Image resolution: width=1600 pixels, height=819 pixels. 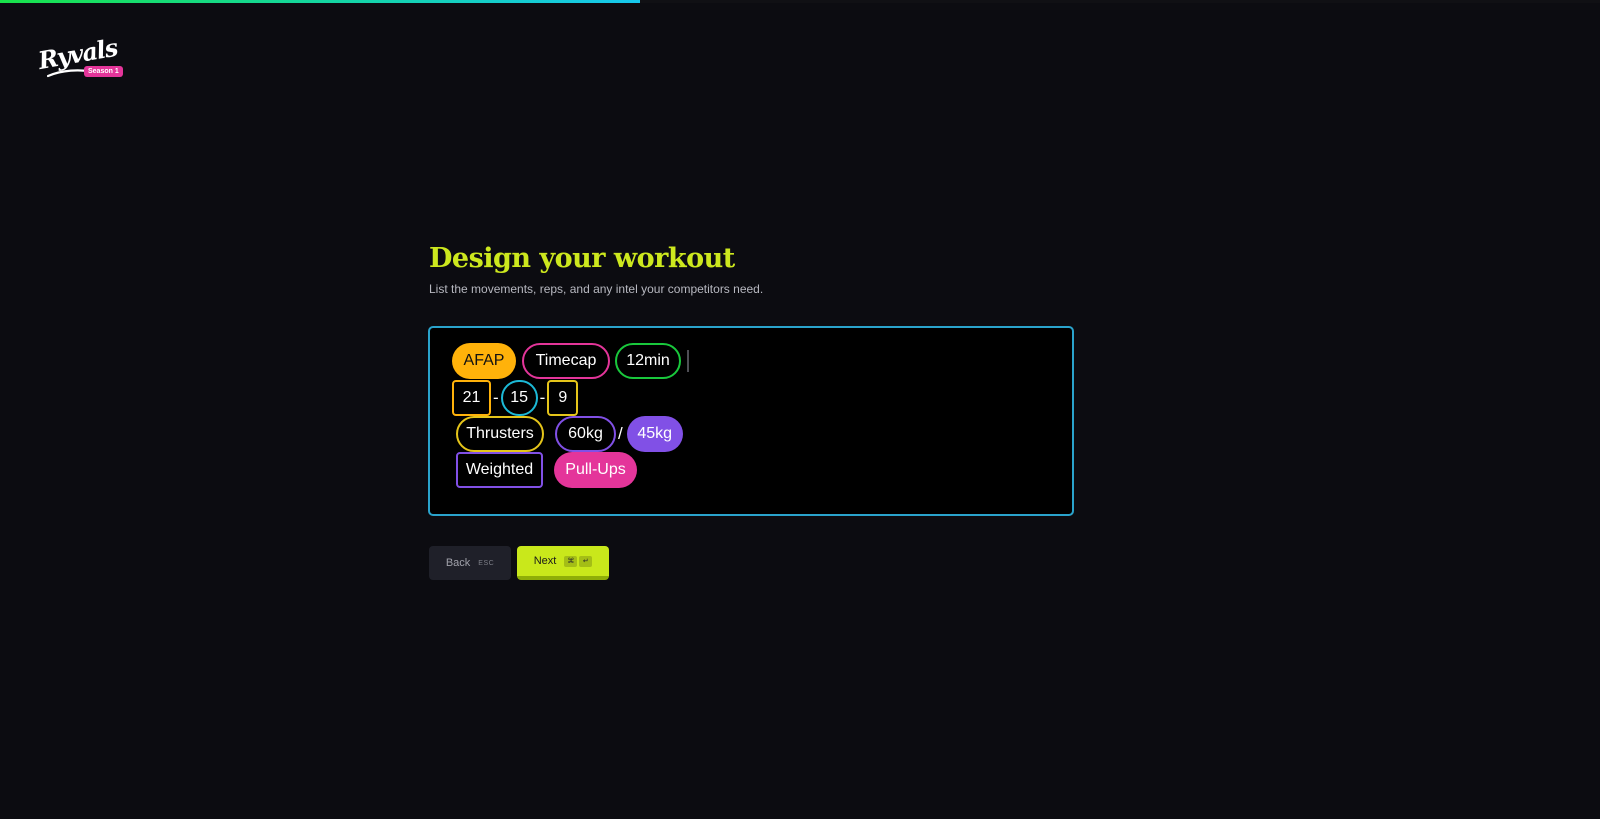 I want to click on workout-token: 45kg, so click(x=654, y=434).